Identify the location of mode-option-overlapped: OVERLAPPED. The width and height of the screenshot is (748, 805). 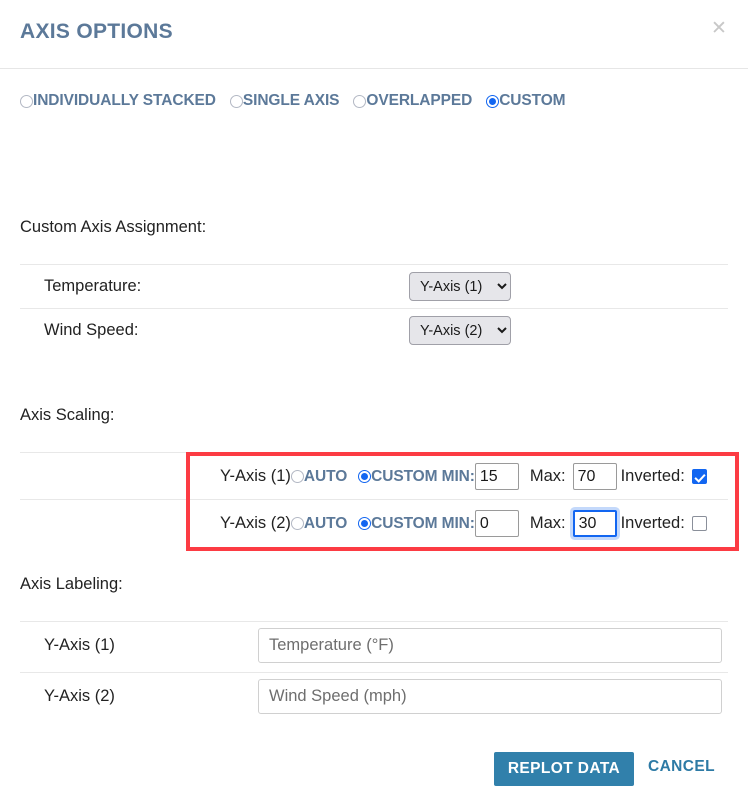
(412, 101).